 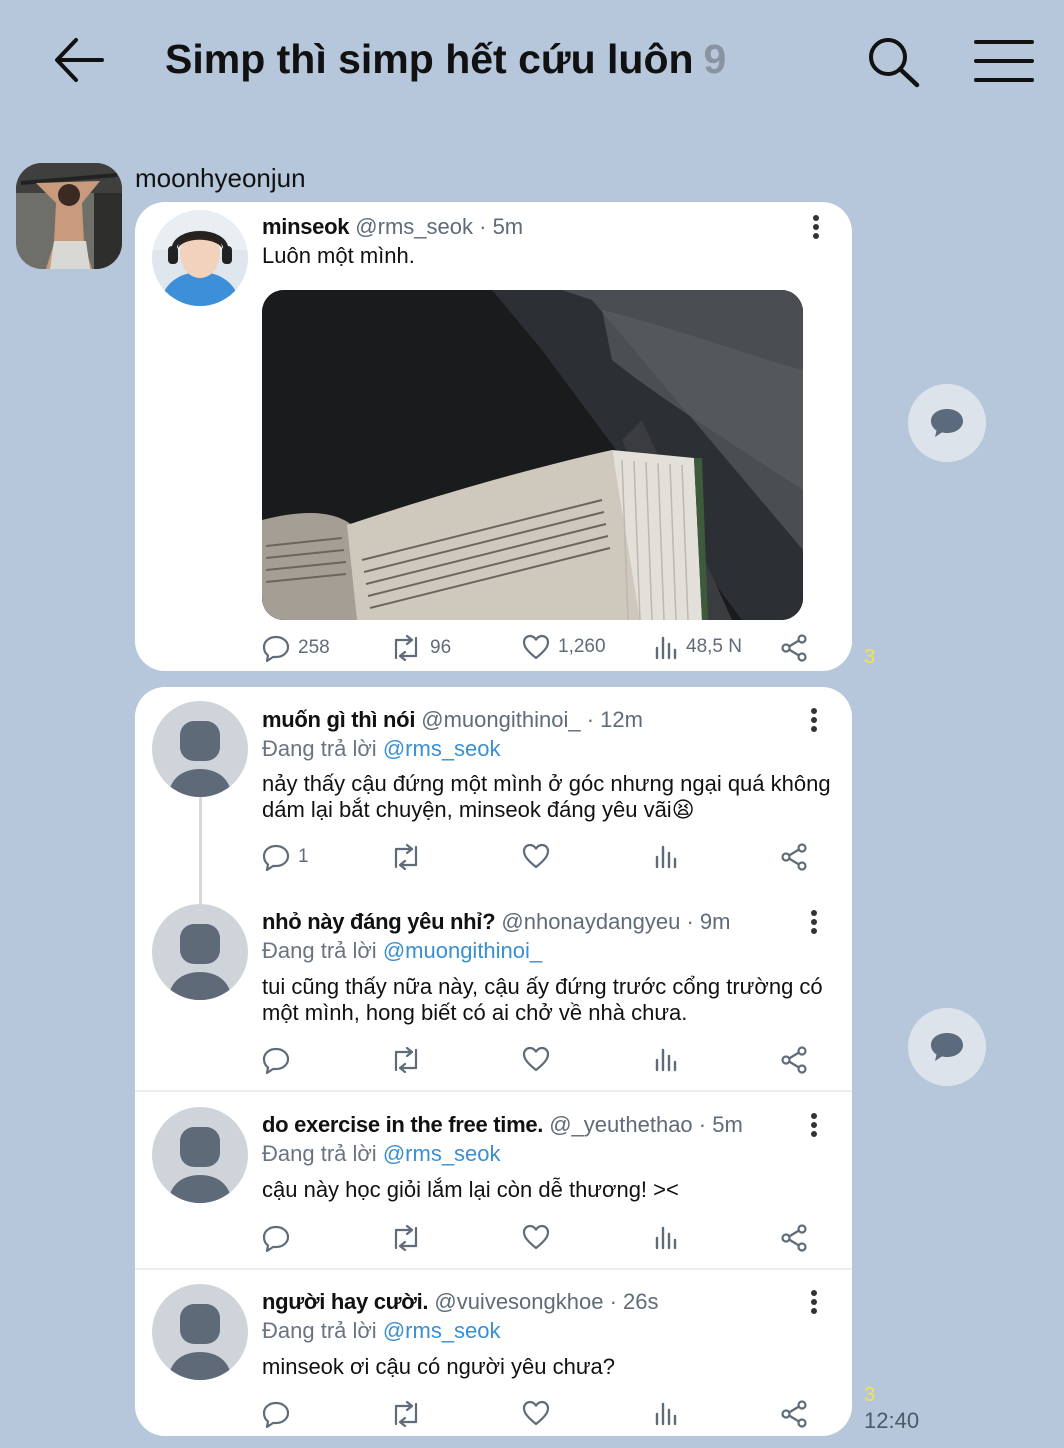 I want to click on tweet-author-avatar, so click(x=200, y=258).